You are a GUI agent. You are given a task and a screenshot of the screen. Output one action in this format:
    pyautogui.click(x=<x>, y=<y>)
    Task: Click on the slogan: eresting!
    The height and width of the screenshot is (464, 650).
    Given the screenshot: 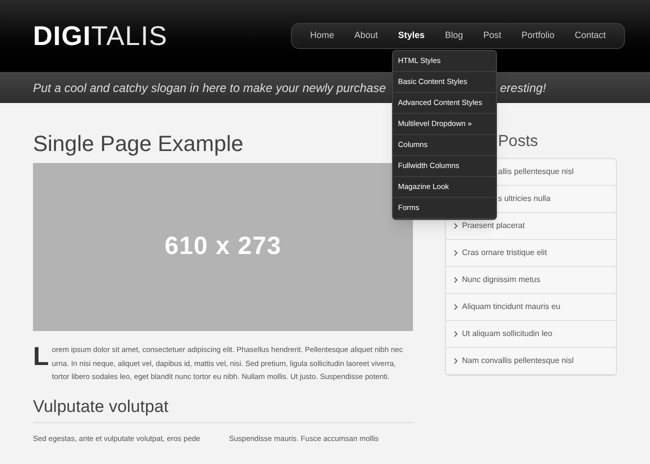 What is the action you would take?
    pyautogui.click(x=523, y=88)
    